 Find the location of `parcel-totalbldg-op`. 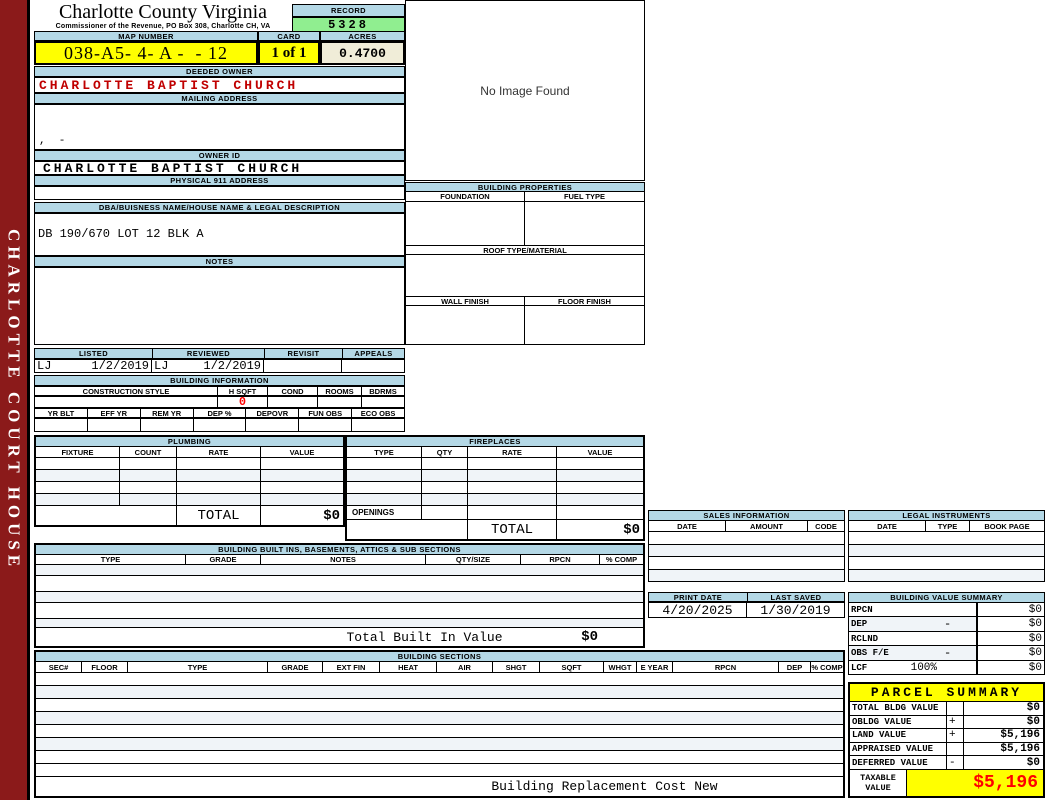

parcel-totalbldg-op is located at coordinates (955, 708).